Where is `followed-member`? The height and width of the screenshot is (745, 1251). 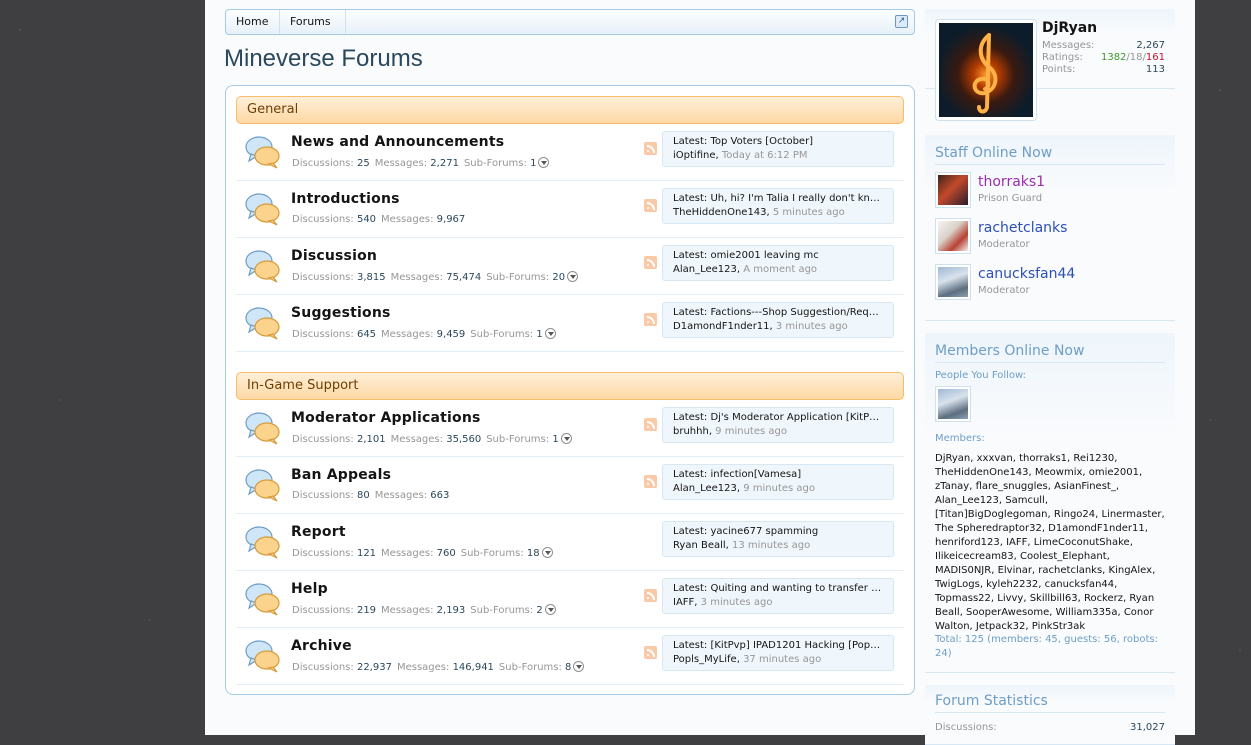 followed-member is located at coordinates (955, 406).